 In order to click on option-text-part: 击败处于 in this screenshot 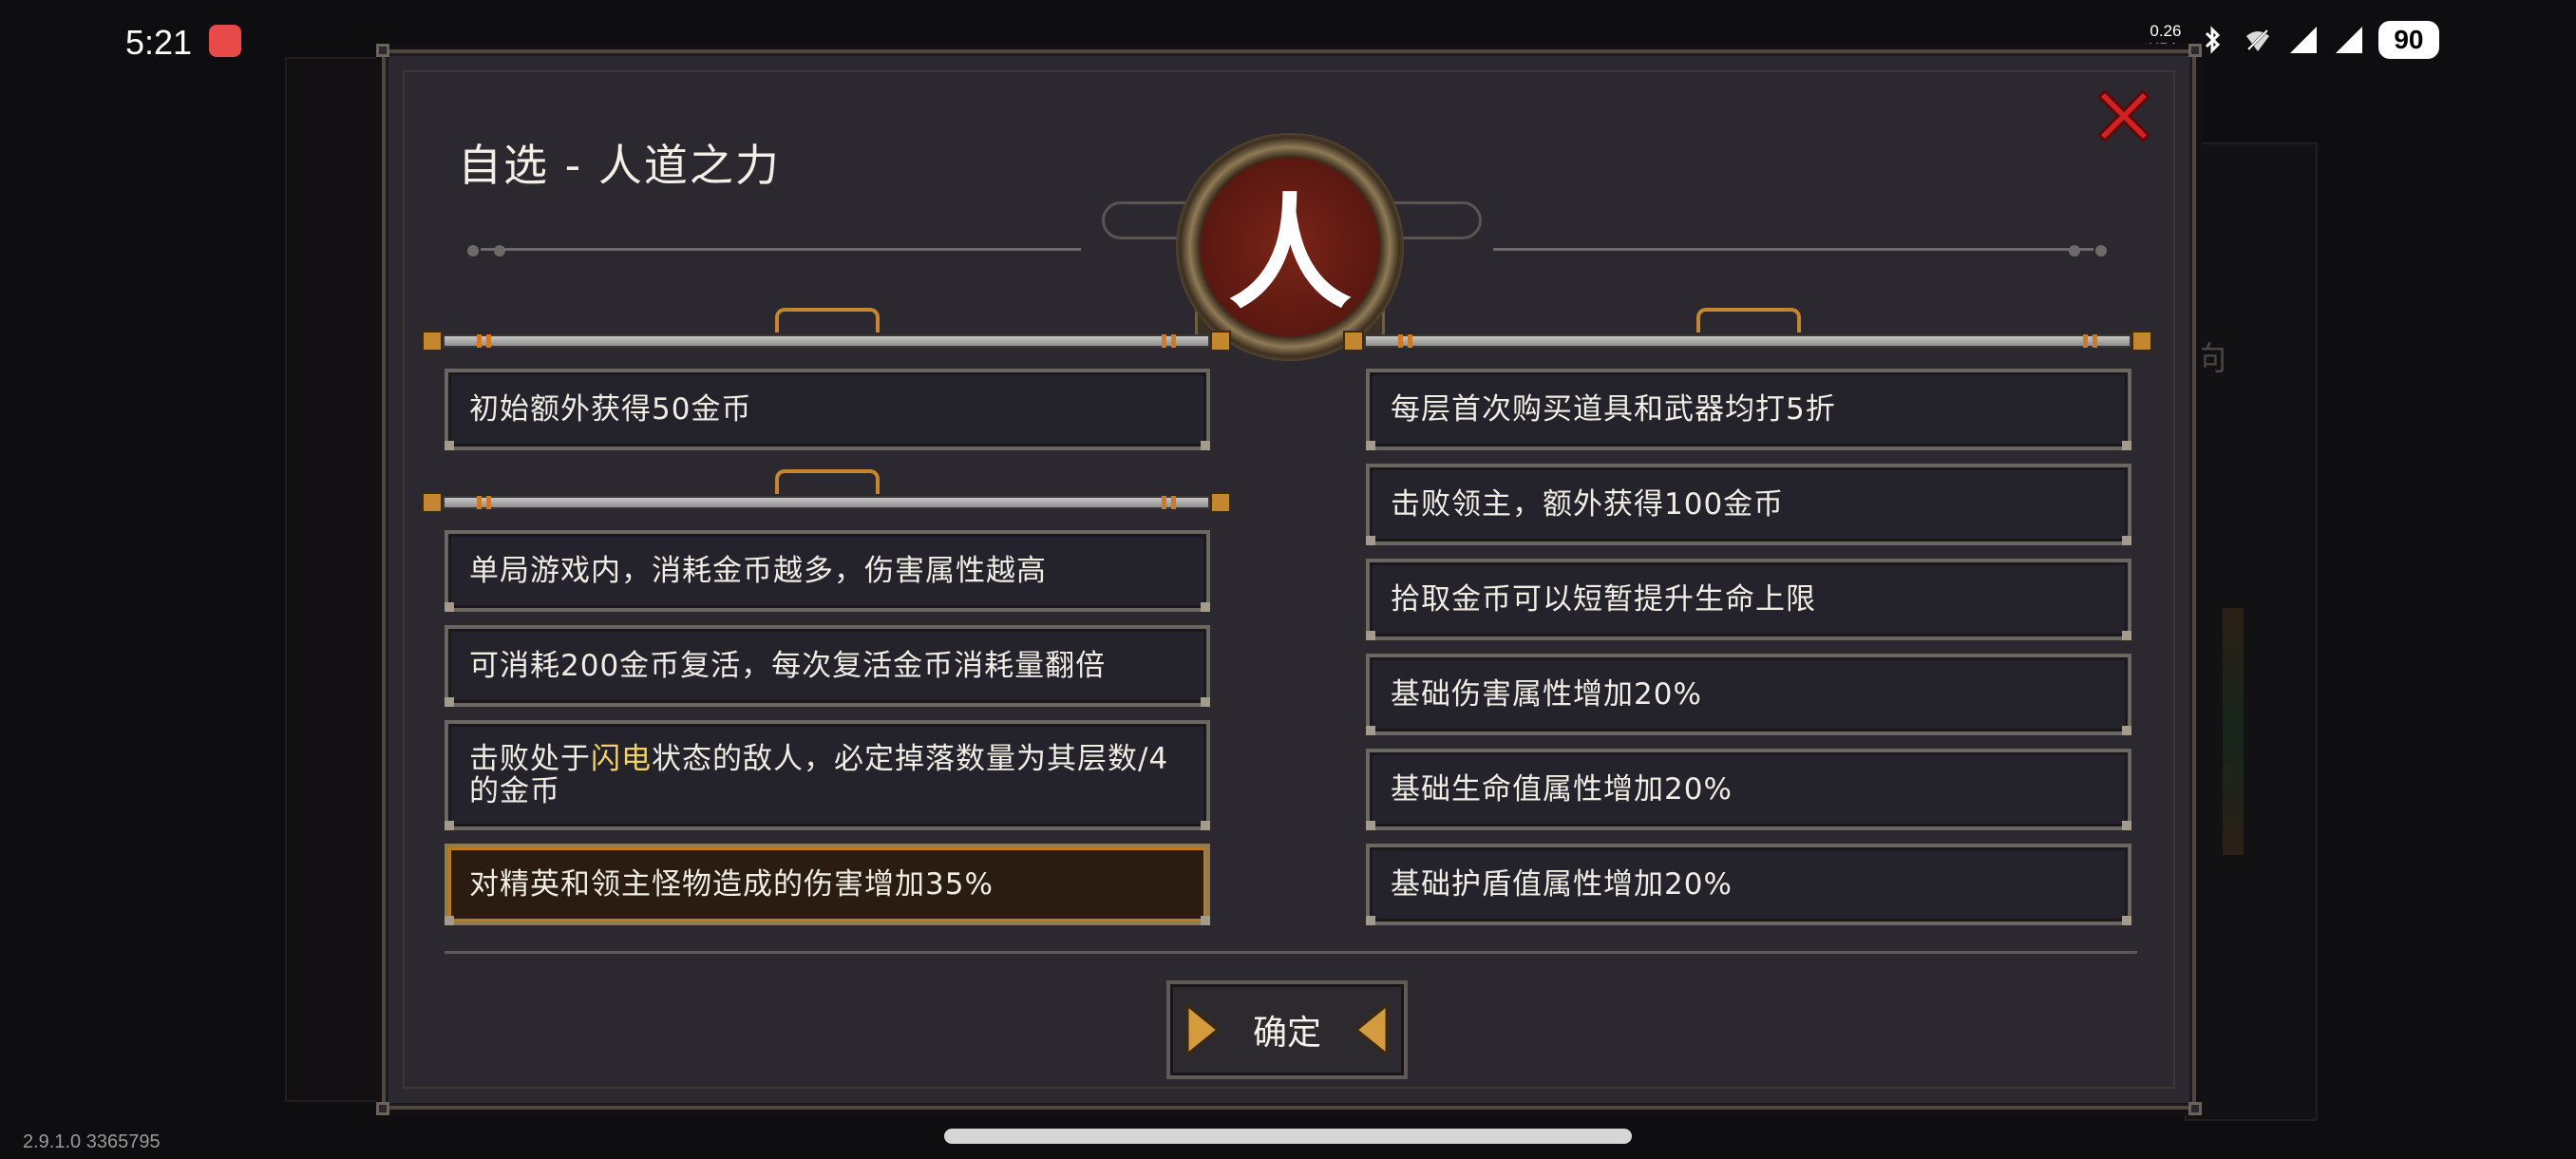, I will do `click(530, 759)`.